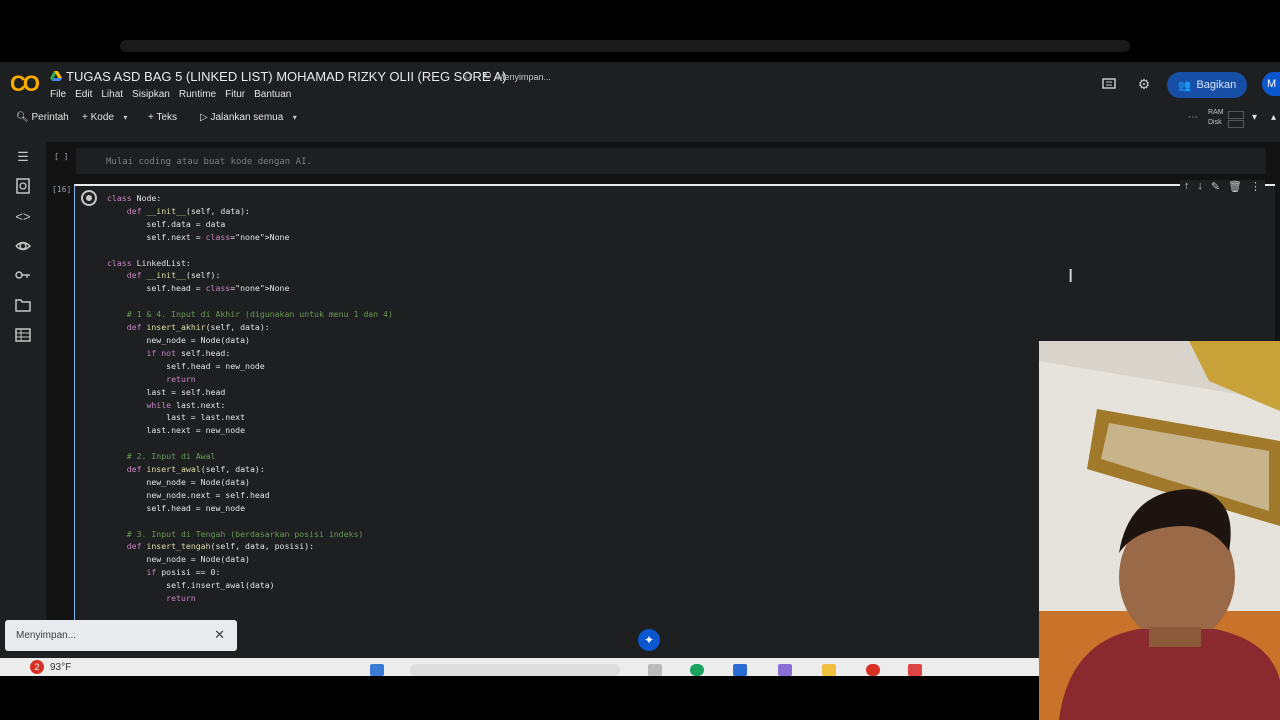 The image size is (1280, 720). What do you see at coordinates (1200, 186) in the screenshot?
I see `move-down-icon: ↓` at bounding box center [1200, 186].